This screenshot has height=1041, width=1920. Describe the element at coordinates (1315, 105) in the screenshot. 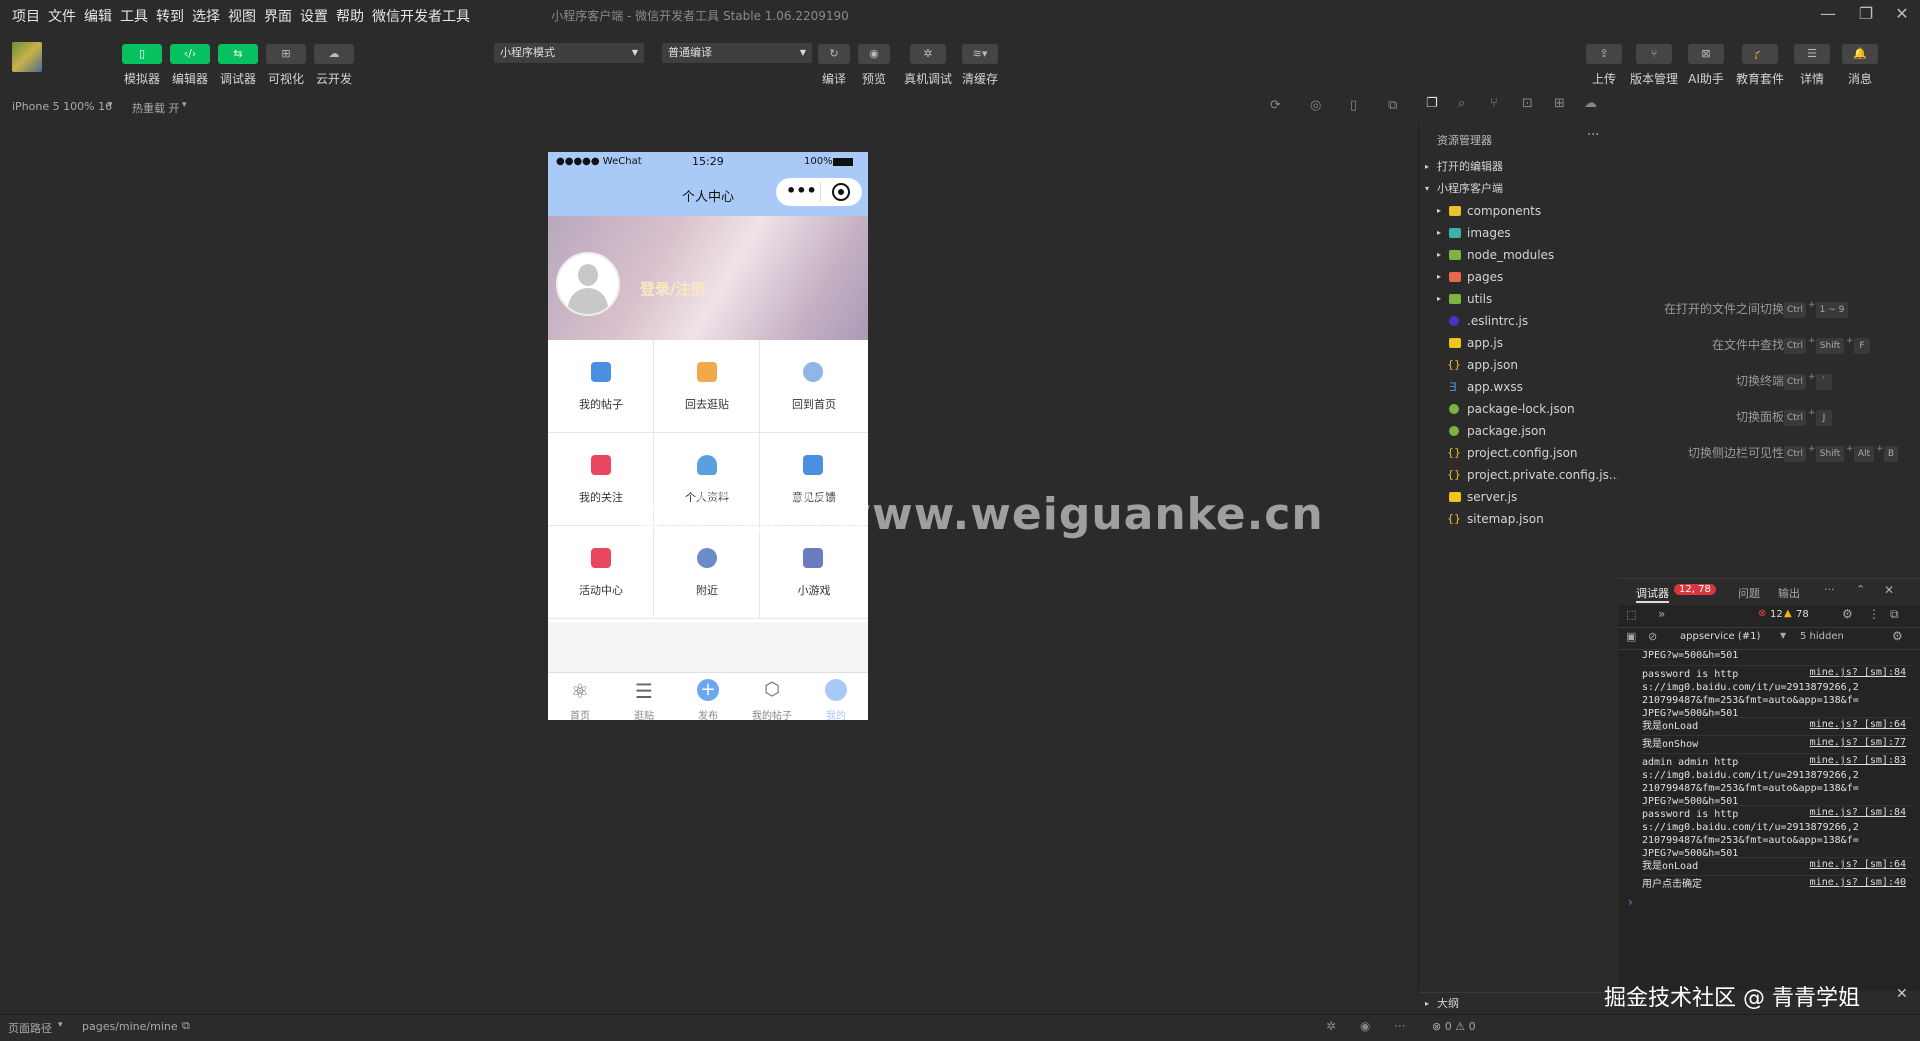

I see `record-icon: ◎` at that location.